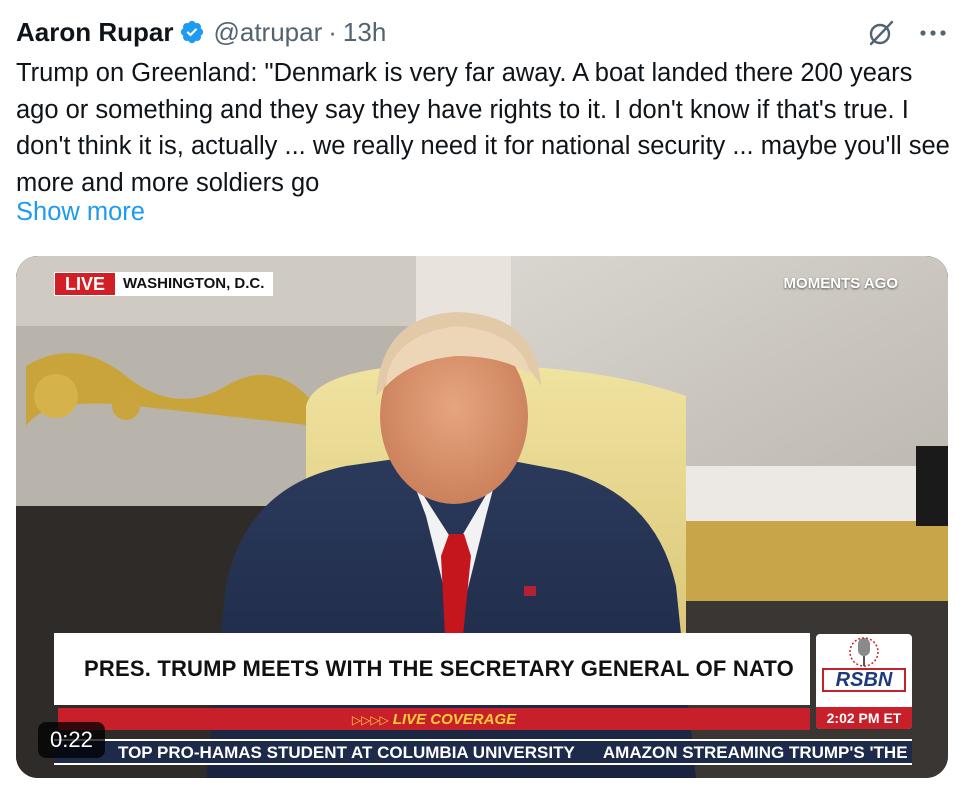 The width and height of the screenshot is (964, 792). I want to click on live-tag: LIVE WASHINGTON, D.C., so click(164, 284).